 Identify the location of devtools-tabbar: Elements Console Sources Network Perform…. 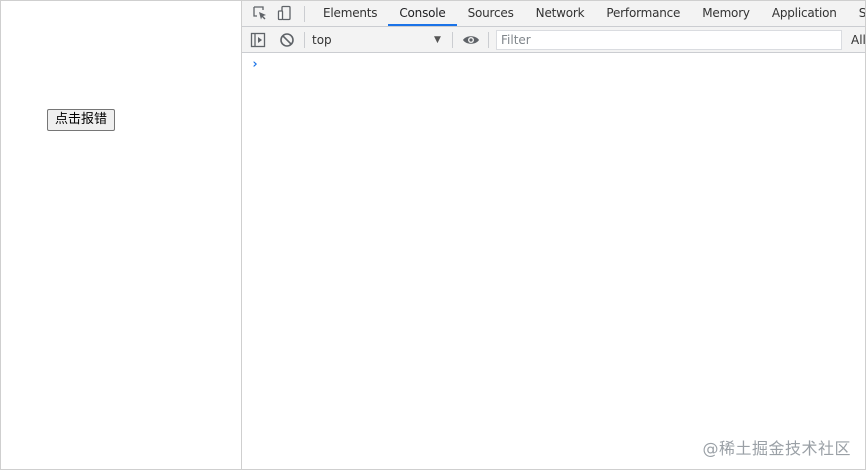
(553, 14).